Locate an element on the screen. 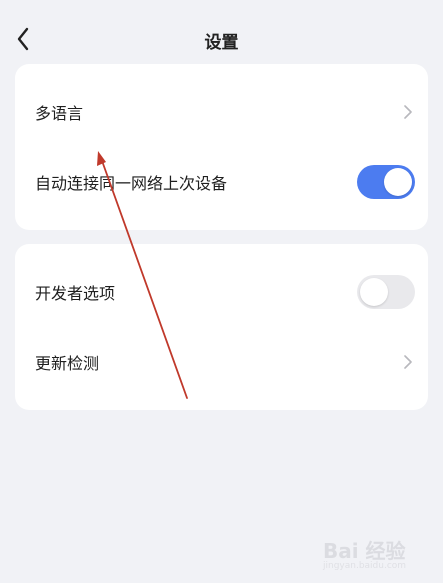 This screenshot has width=443, height=583. watermark-main: Bai 经验 is located at coordinates (364, 551).